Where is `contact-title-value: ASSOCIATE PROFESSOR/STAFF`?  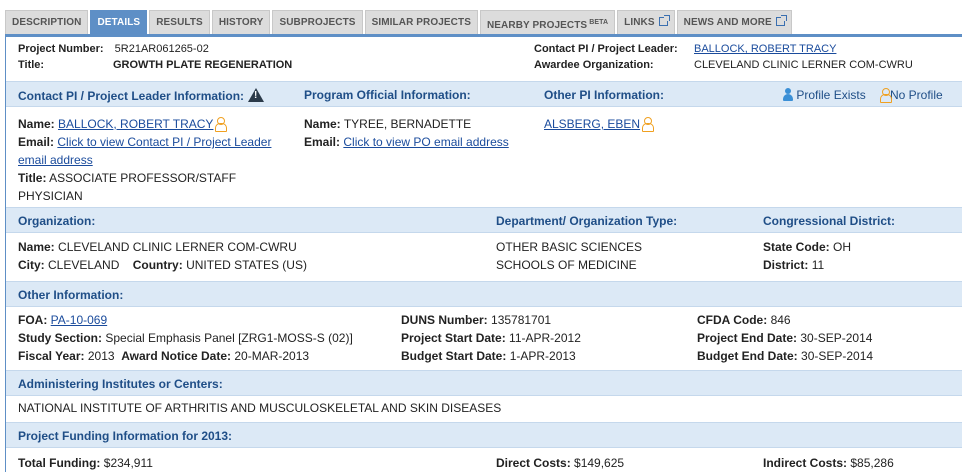 contact-title-value: ASSOCIATE PROFESSOR/STAFF is located at coordinates (143, 178).